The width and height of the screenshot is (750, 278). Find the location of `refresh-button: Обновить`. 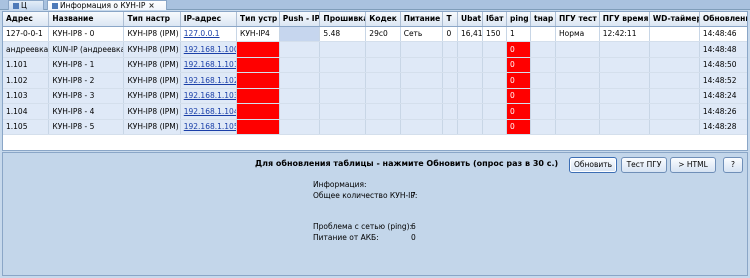

refresh-button: Обновить is located at coordinates (593, 165).